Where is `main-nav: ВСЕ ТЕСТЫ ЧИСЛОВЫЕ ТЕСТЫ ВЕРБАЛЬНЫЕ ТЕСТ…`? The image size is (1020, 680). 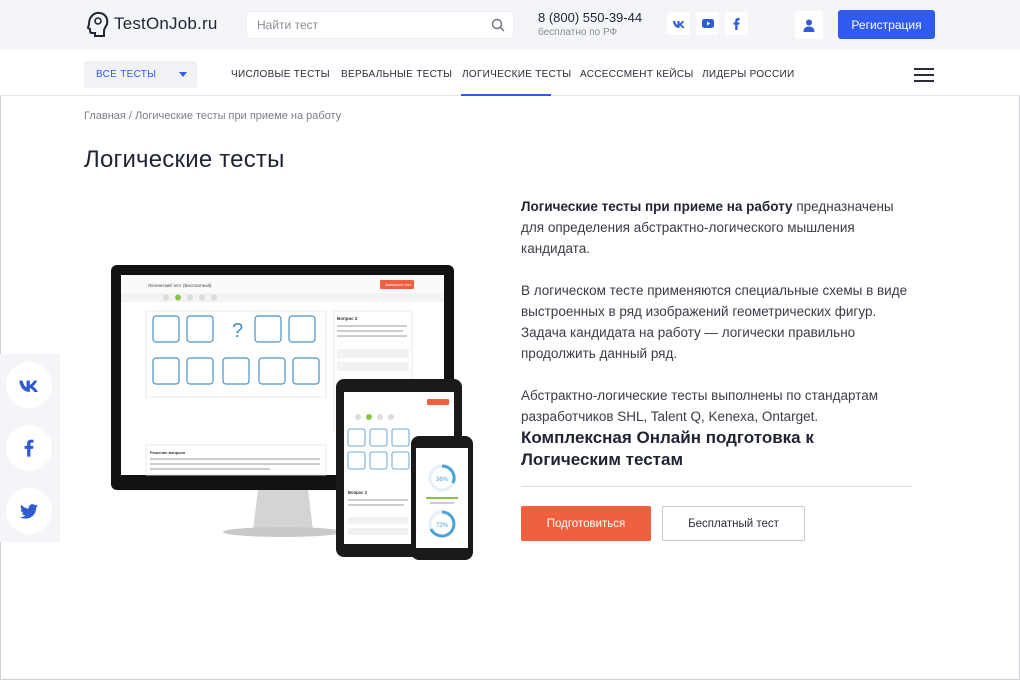 main-nav: ВСЕ ТЕСТЫ ЧИСЛОВЫЕ ТЕСТЫ ВЕРБАЛЬНЫЕ ТЕСТ… is located at coordinates (510, 73).